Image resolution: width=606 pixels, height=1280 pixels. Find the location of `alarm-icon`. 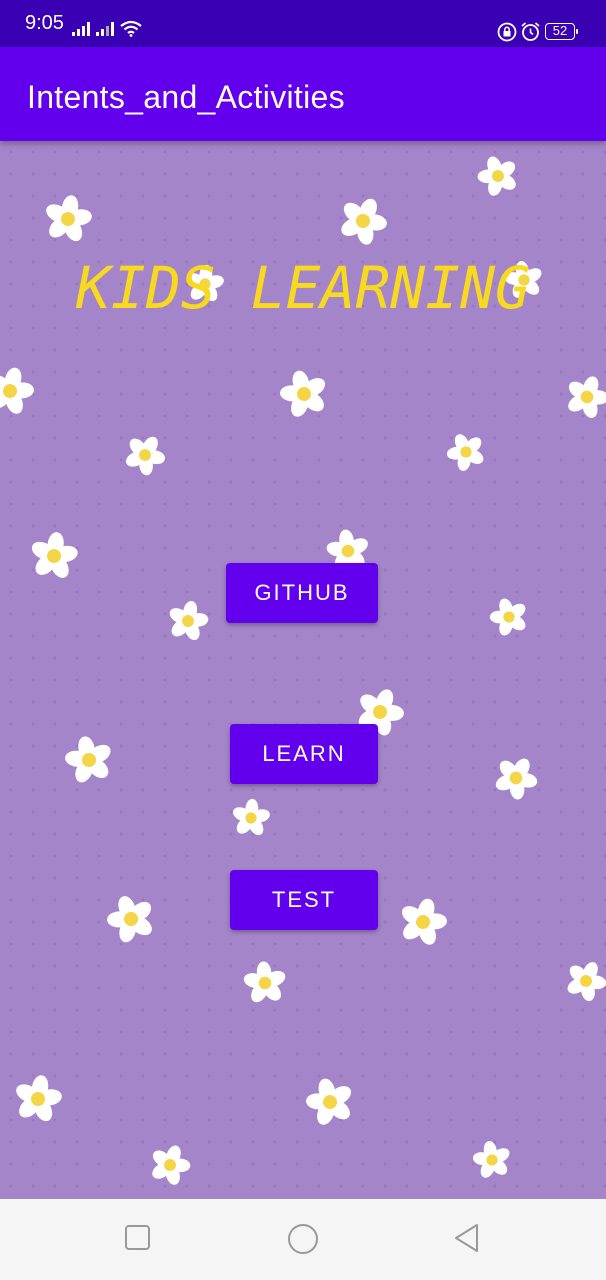

alarm-icon is located at coordinates (530, 31).